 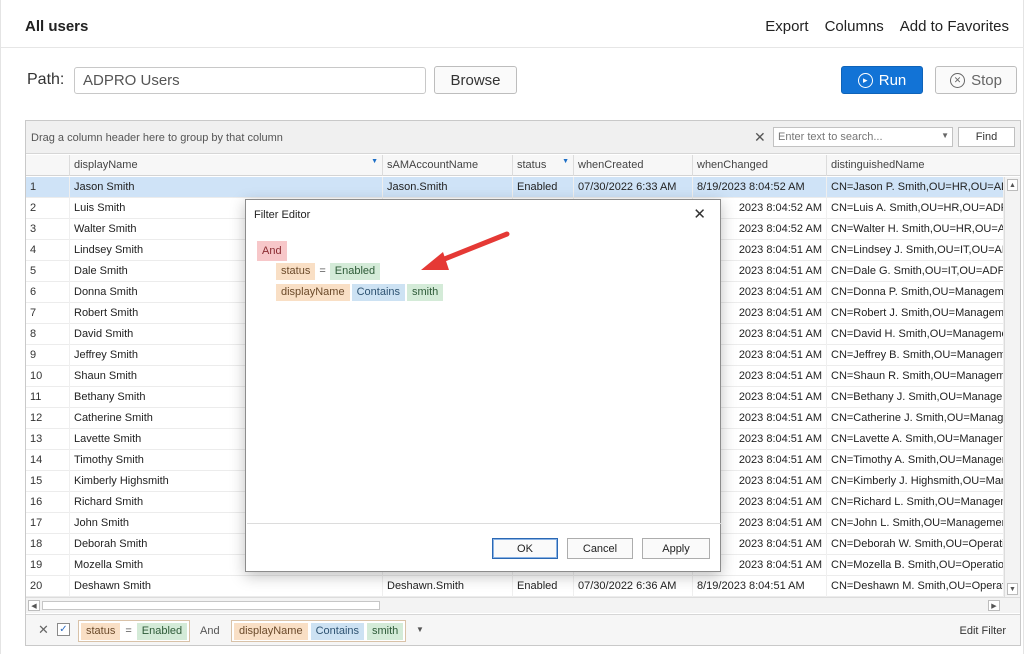 I want to click on vertical-scrollbar: ▲ ▼, so click(x=1012, y=387).